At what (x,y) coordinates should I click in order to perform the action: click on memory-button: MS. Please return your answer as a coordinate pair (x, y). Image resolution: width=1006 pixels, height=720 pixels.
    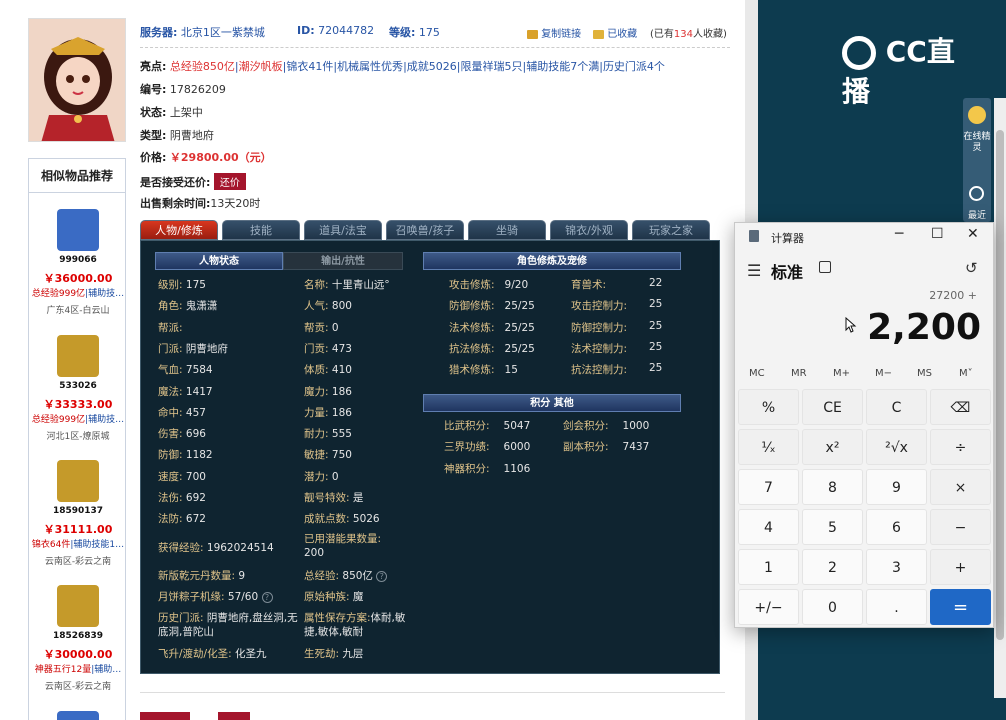
    Looking at the image, I should click on (924, 373).